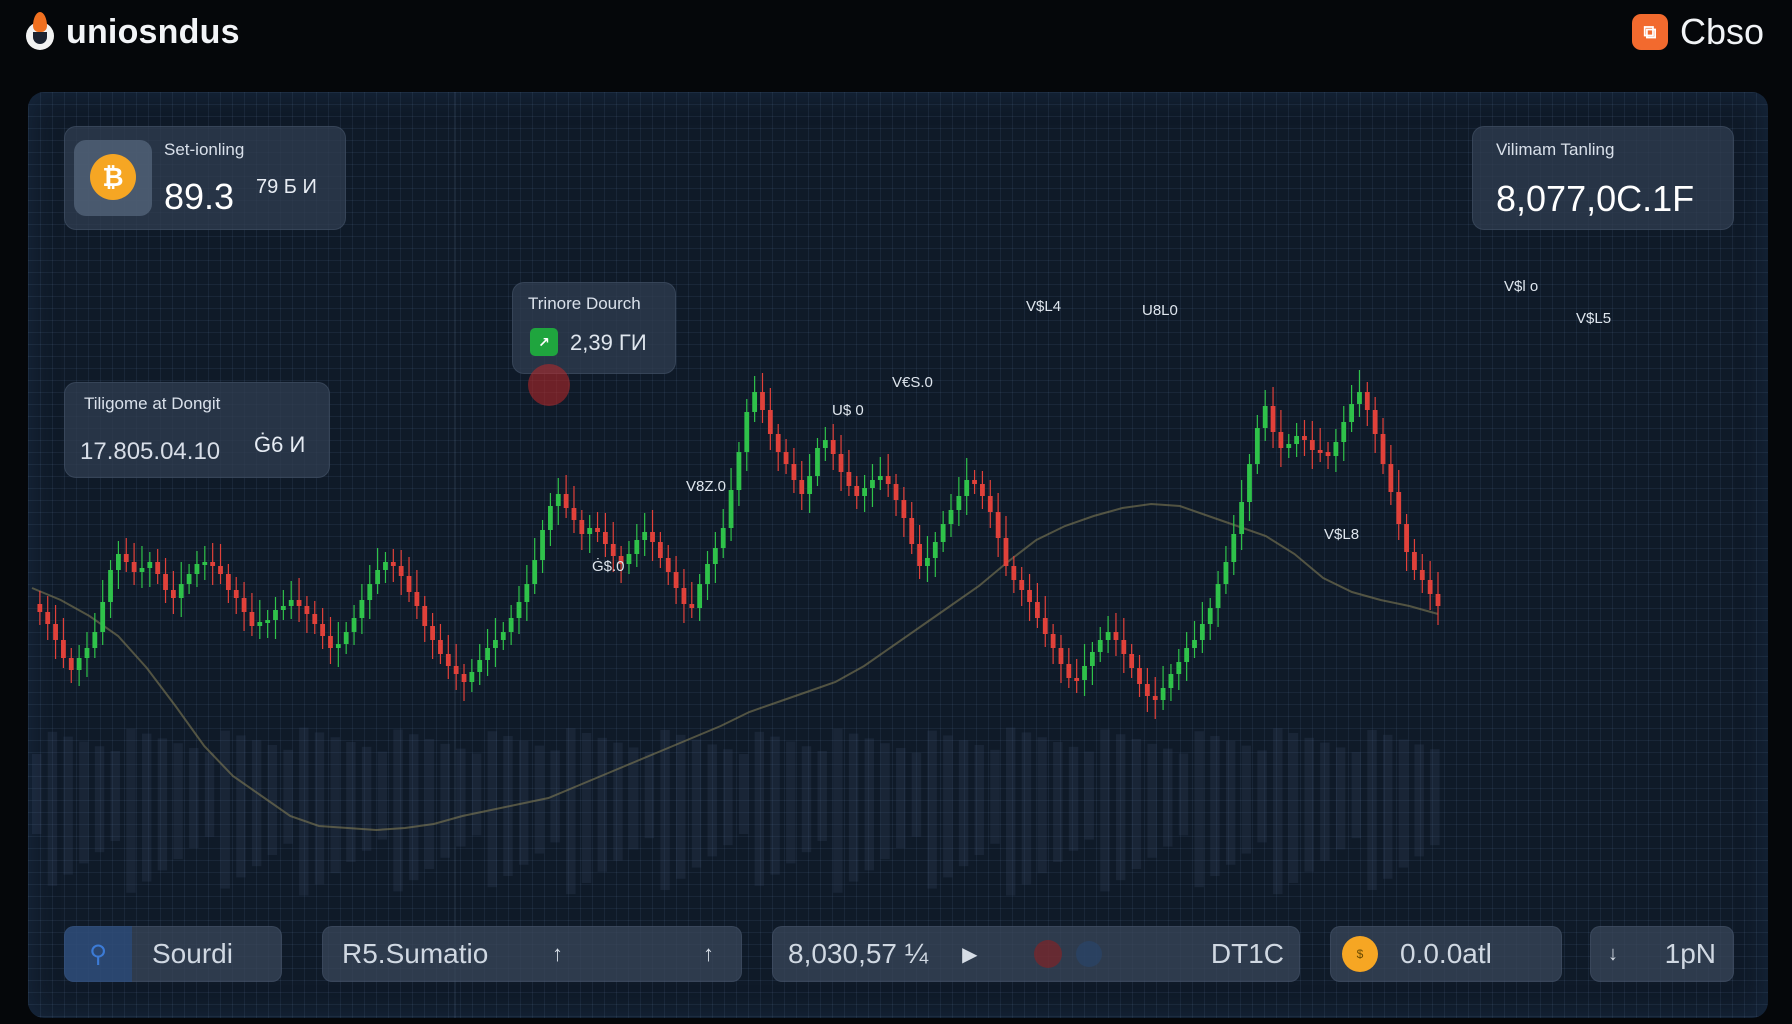 The width and height of the screenshot is (1792, 1024). I want to click on search-bar: ⚲ Sourdi, so click(173, 954).